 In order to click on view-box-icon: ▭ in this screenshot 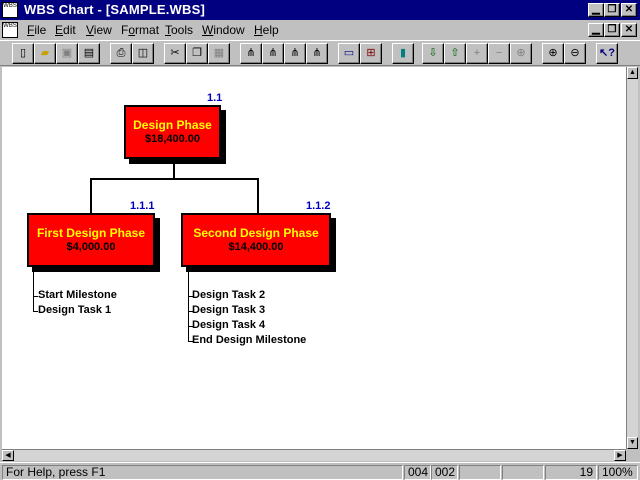, I will do `click(349, 53)`.